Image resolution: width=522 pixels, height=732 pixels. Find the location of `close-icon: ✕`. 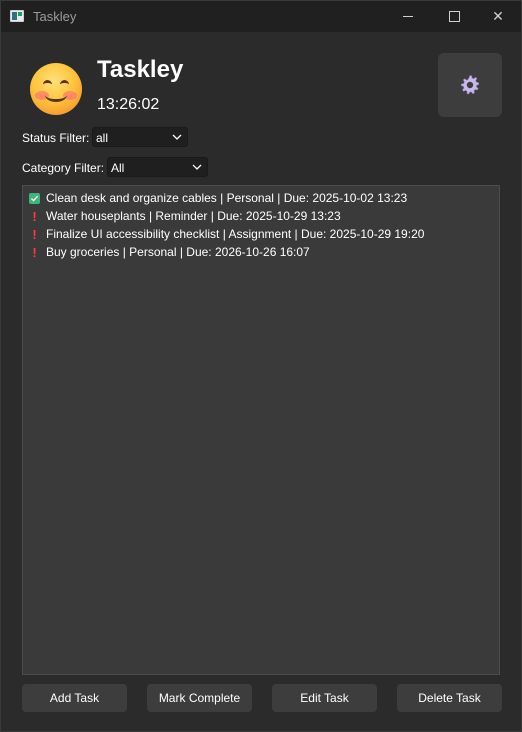

close-icon: ✕ is located at coordinates (498, 16).